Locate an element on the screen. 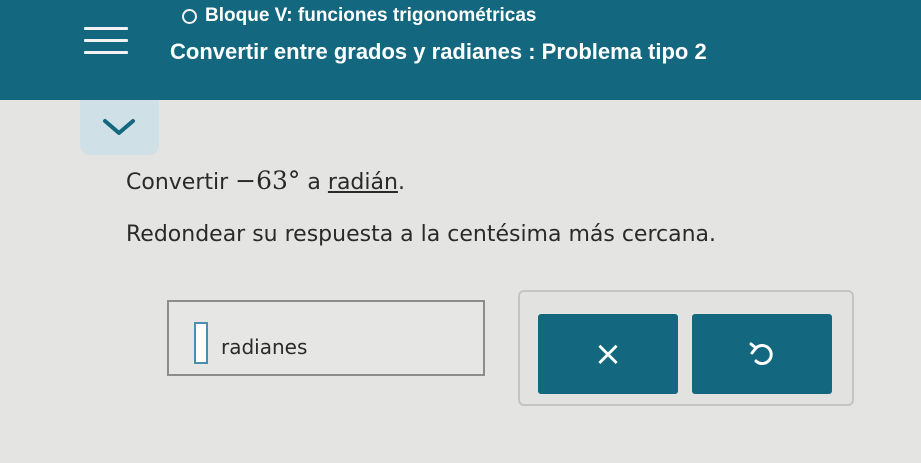  menu-icon is located at coordinates (106, 42).